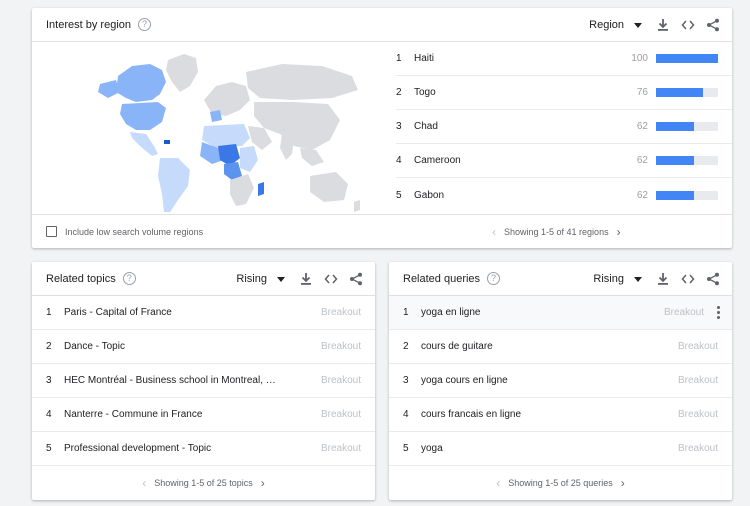 The image size is (750, 506). Describe the element at coordinates (560, 415) in the screenshot. I see `list-item: 4 cours francais en ligne Breakout` at that location.